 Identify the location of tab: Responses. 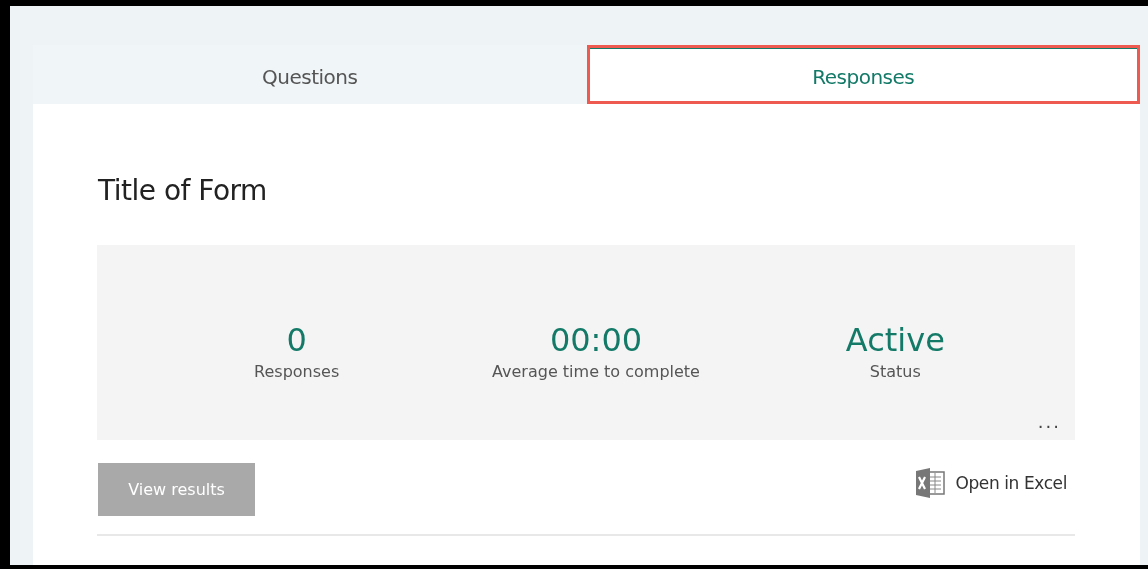
(863, 74).